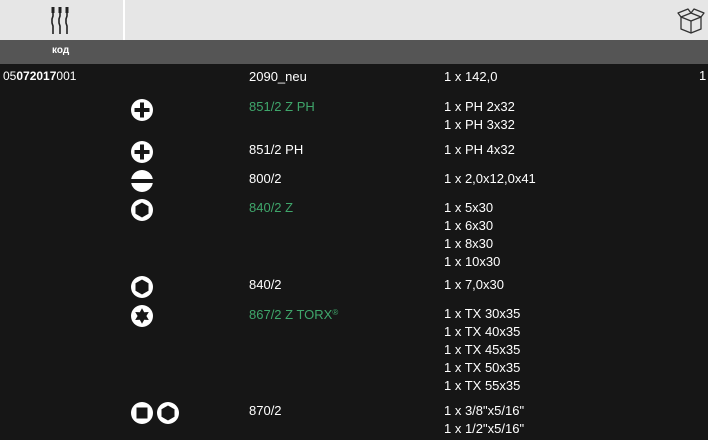  Describe the element at coordinates (474, 284) in the screenshot. I see `item-spec: 1 x 7,0x30` at that location.